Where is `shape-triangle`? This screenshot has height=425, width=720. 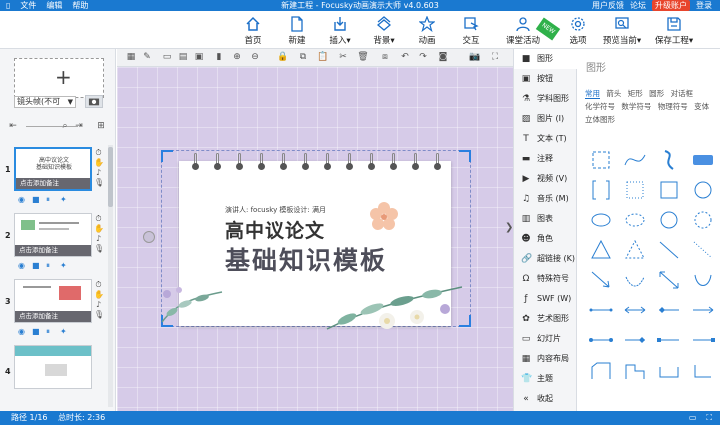 shape-triangle is located at coordinates (601, 250).